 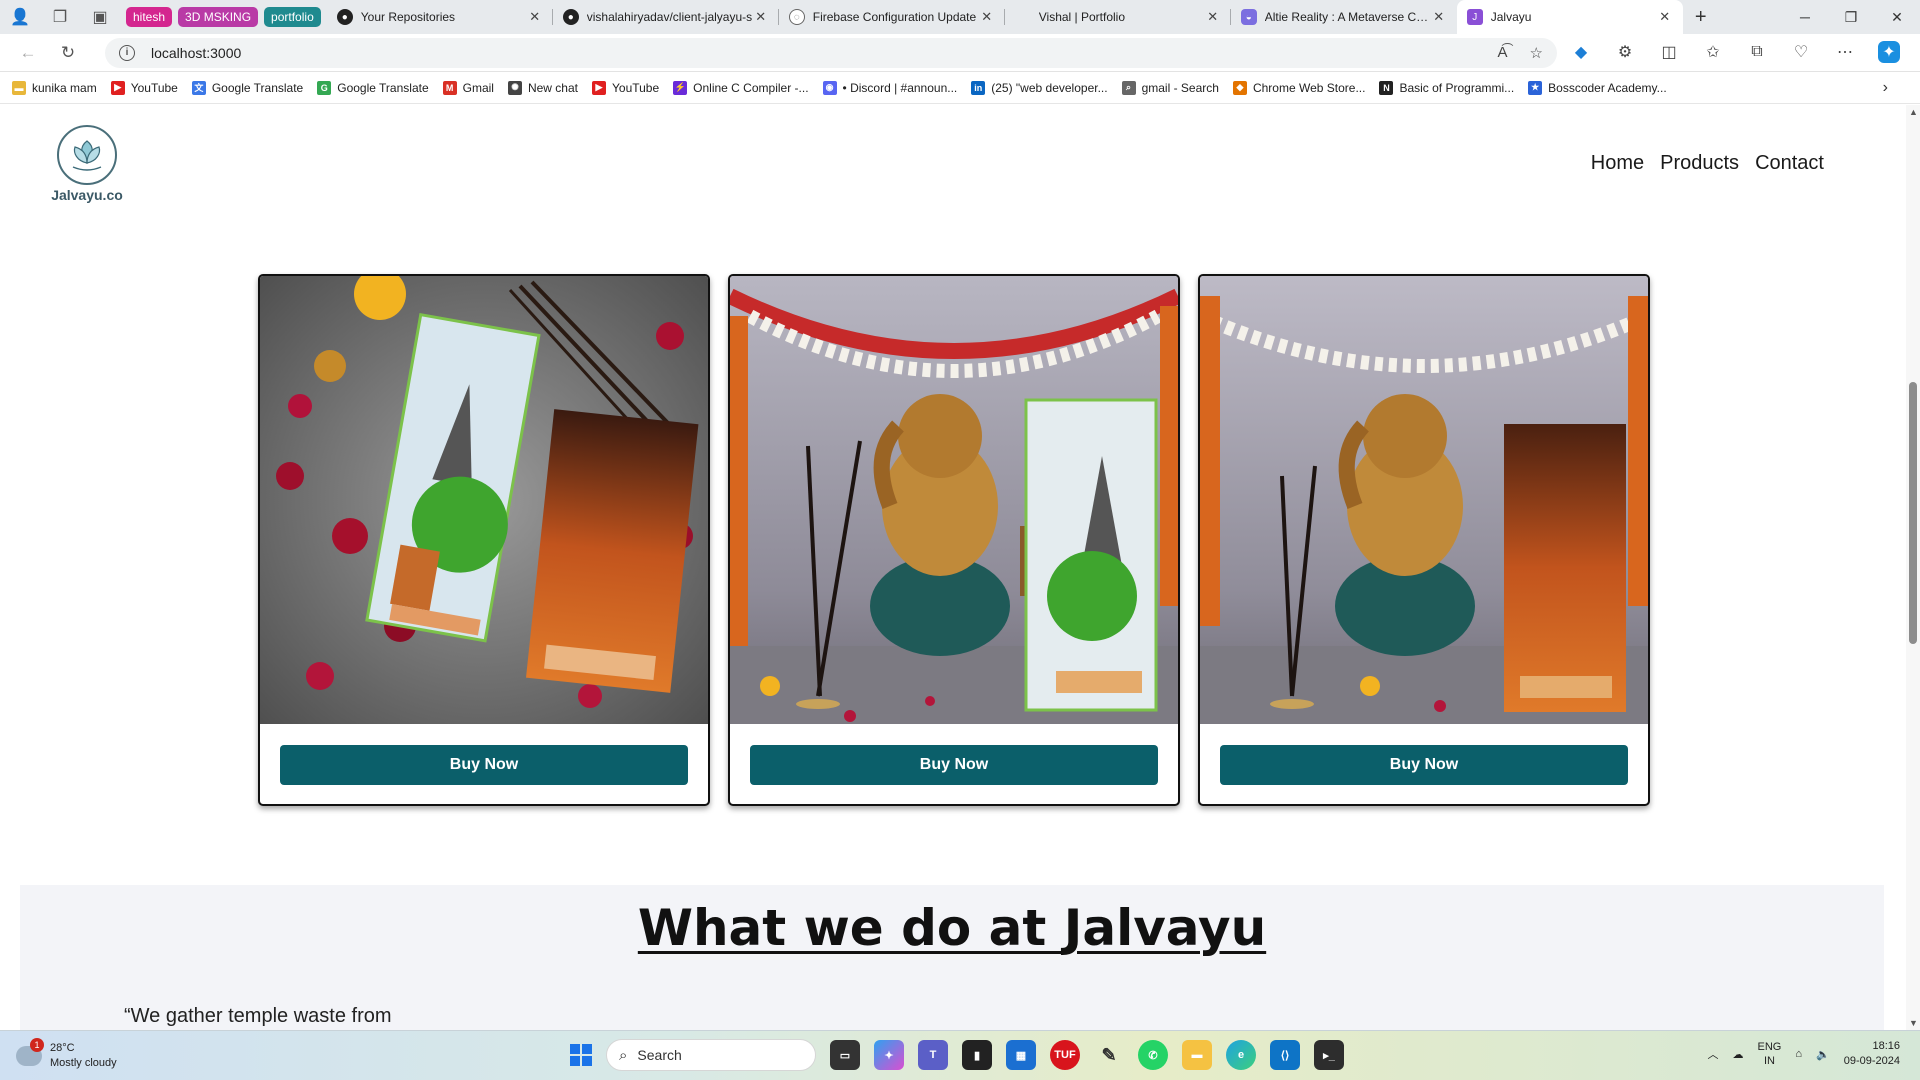 What do you see at coordinates (1845, 52) in the screenshot?
I see `more-menu-icon: ⋯` at bounding box center [1845, 52].